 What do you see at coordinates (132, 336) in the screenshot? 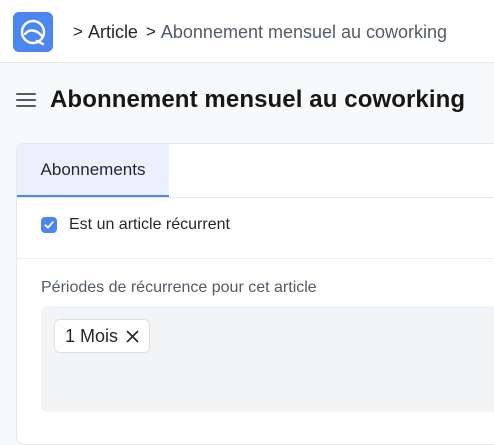
I see `remove-pill-icon` at bounding box center [132, 336].